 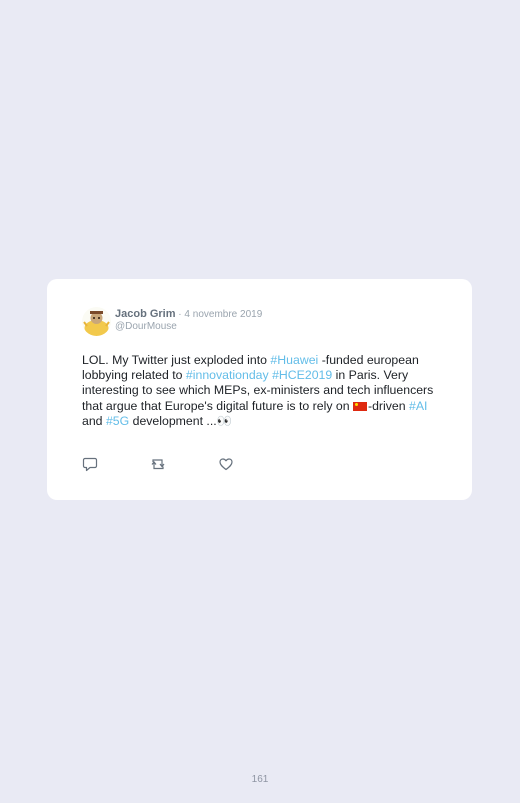 What do you see at coordinates (294, 360) in the screenshot?
I see `hashtag-huawei: #Huawei` at bounding box center [294, 360].